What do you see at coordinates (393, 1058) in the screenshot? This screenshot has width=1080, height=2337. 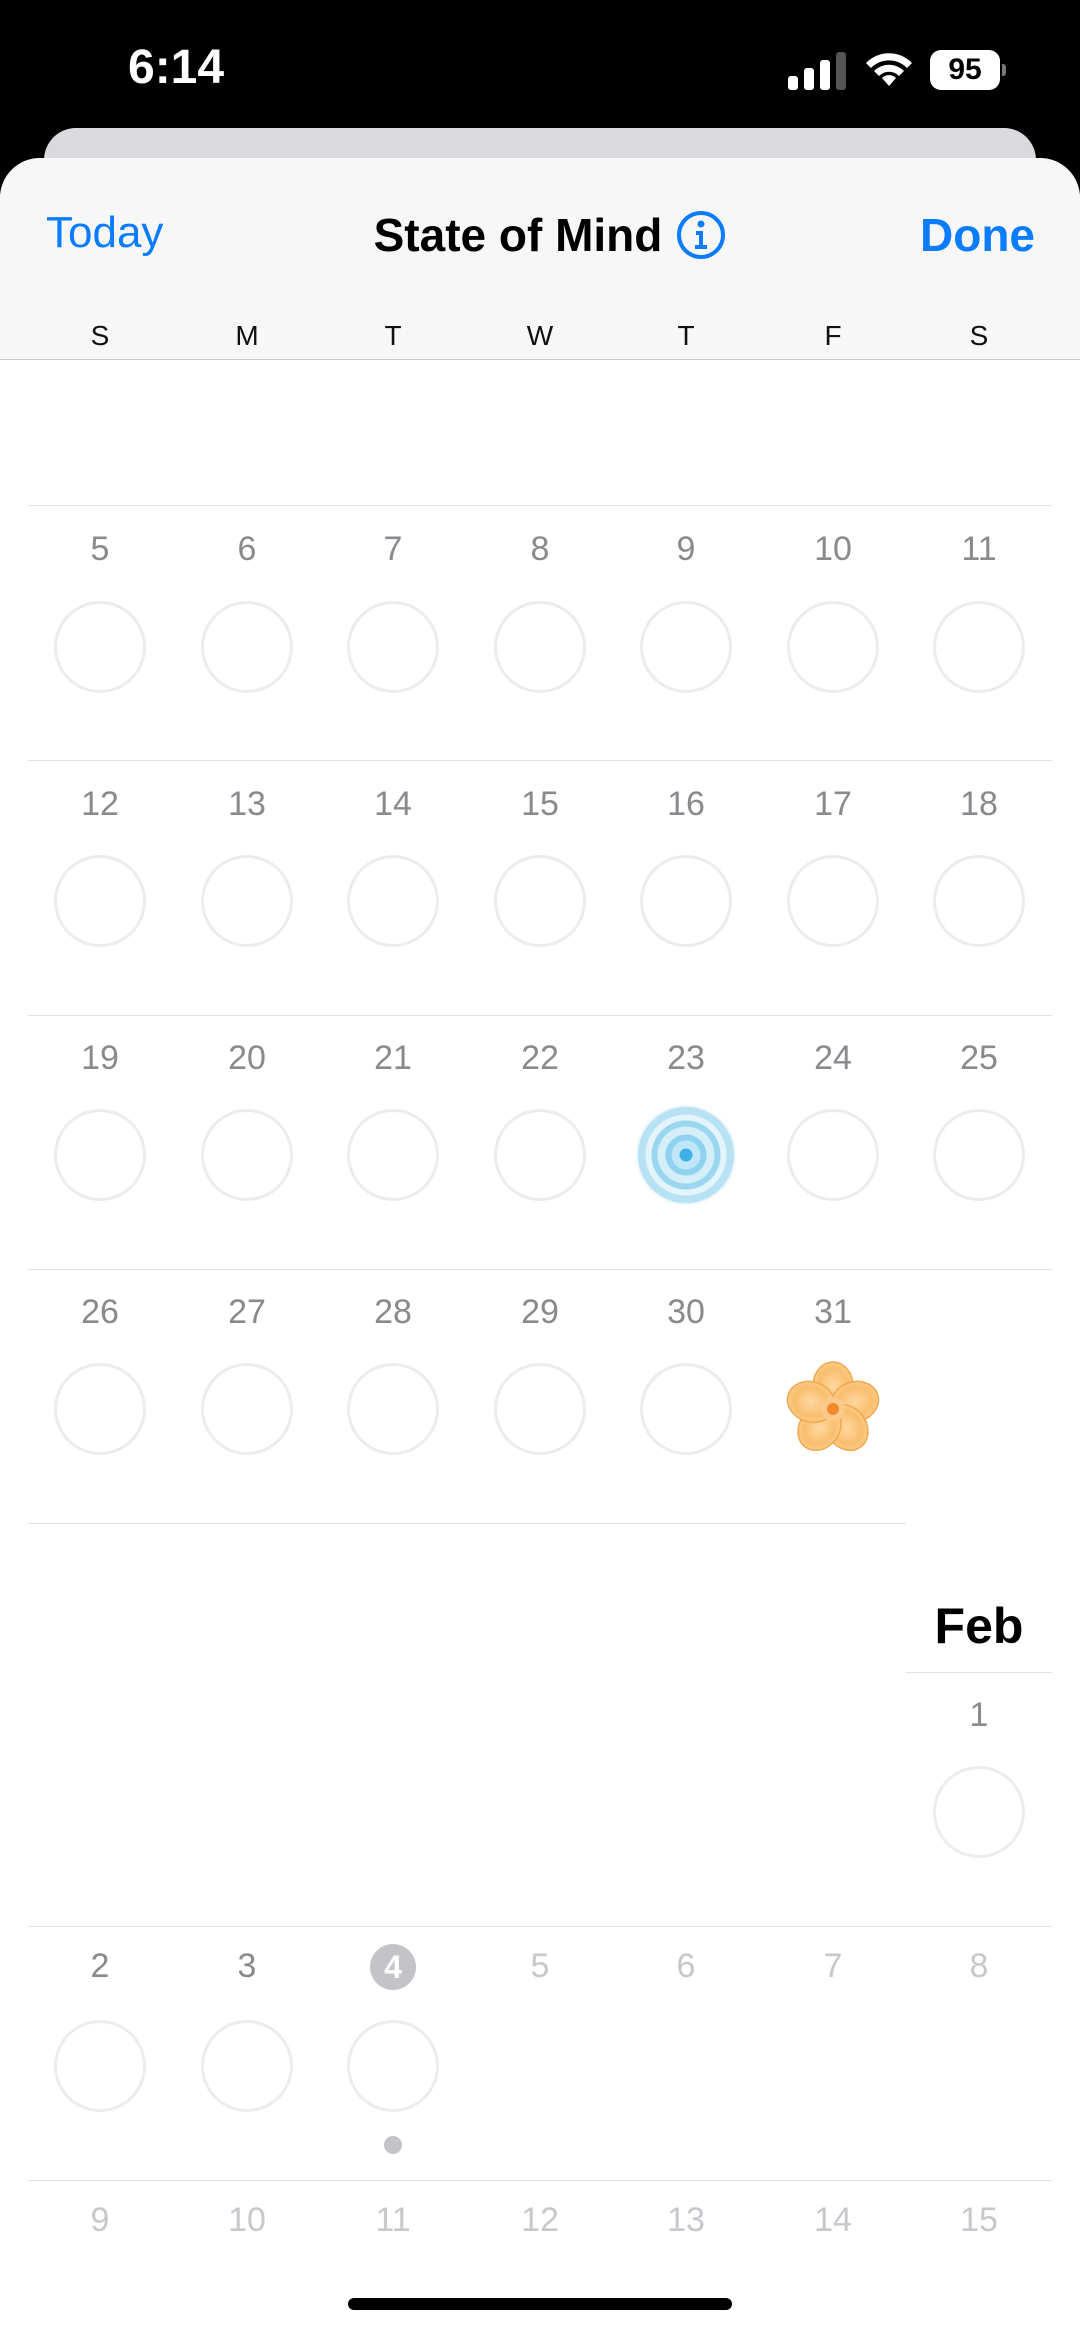 I see `day-number: 21` at bounding box center [393, 1058].